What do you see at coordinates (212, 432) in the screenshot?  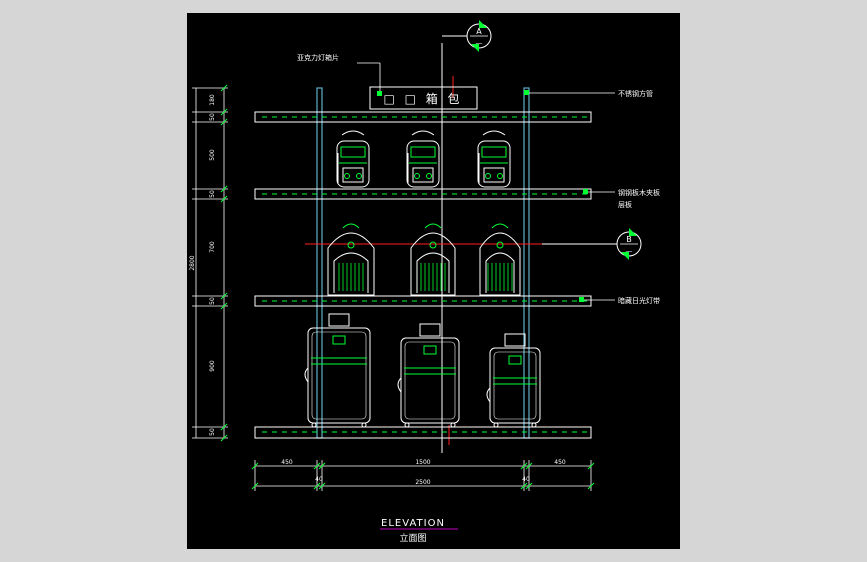 I see `dim-50d: 50` at bounding box center [212, 432].